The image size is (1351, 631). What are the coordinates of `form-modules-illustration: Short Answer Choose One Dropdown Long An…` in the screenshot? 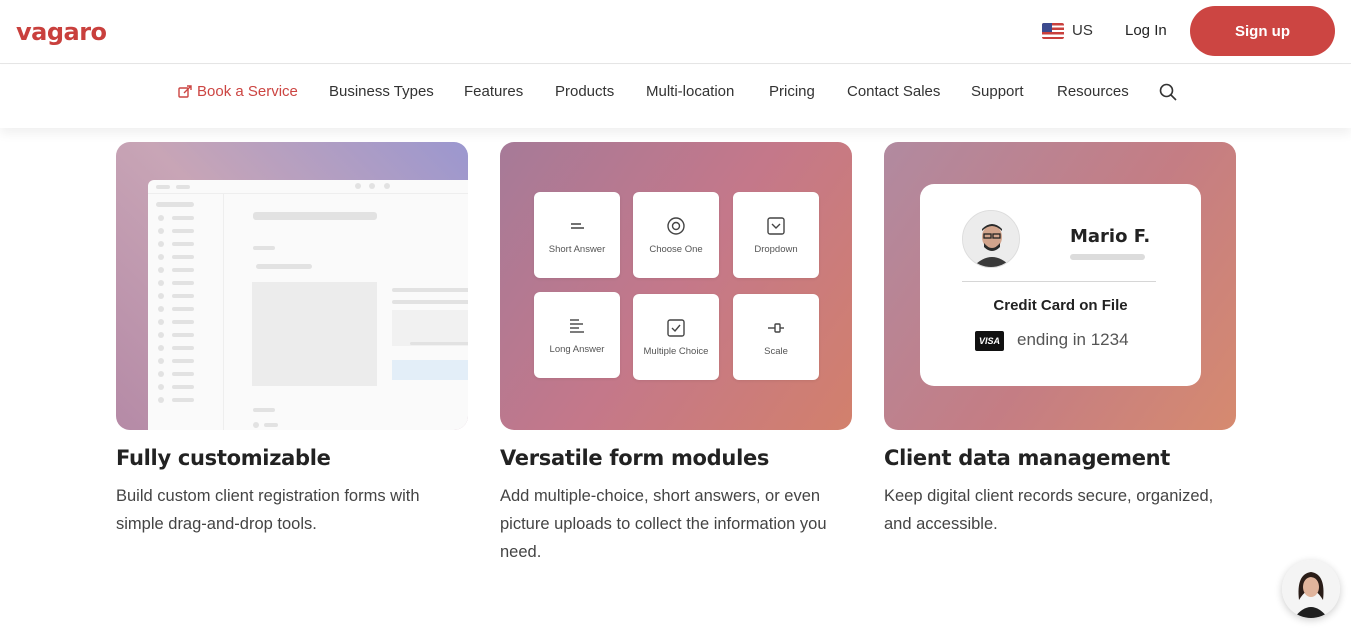 It's located at (676, 286).